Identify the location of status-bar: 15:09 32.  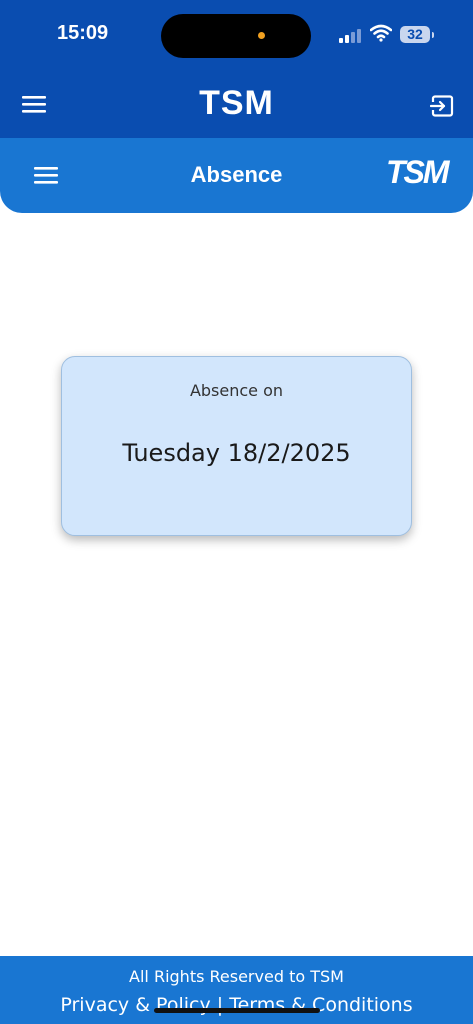
(236, 35).